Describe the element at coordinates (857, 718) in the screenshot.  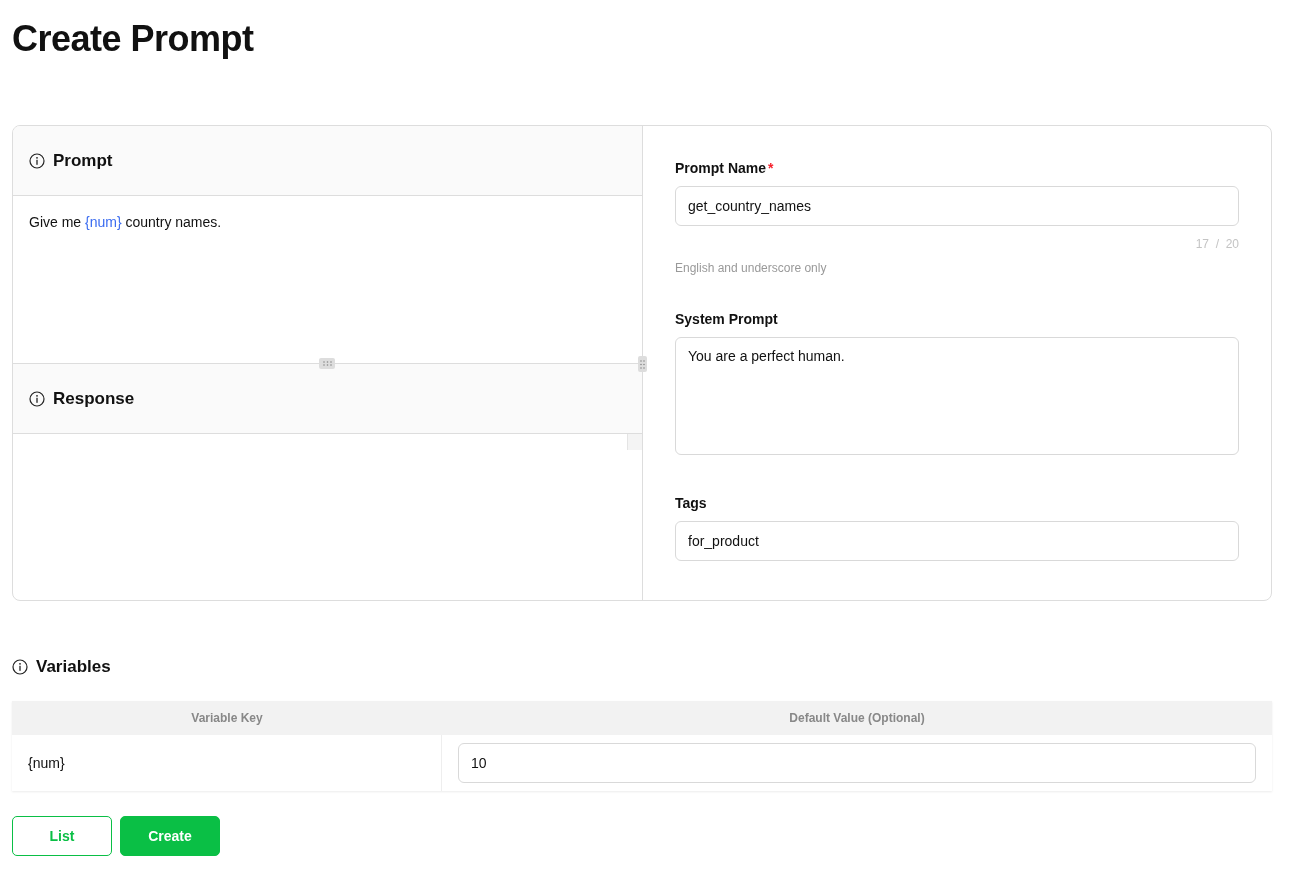
I see `column-header: Default Value (Optional)` at that location.